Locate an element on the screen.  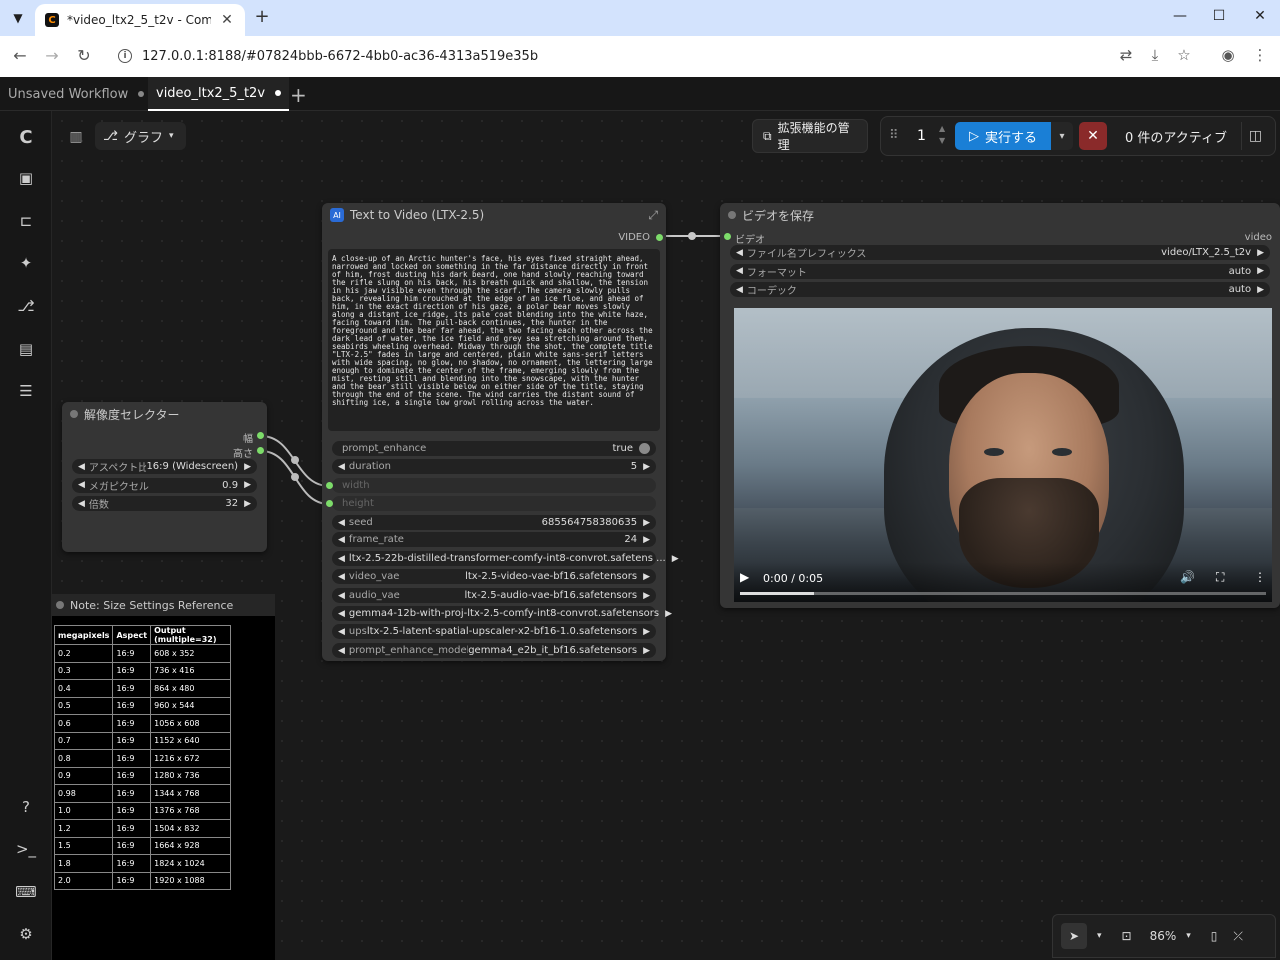
widget-value: 0.9 is located at coordinates (230, 485).